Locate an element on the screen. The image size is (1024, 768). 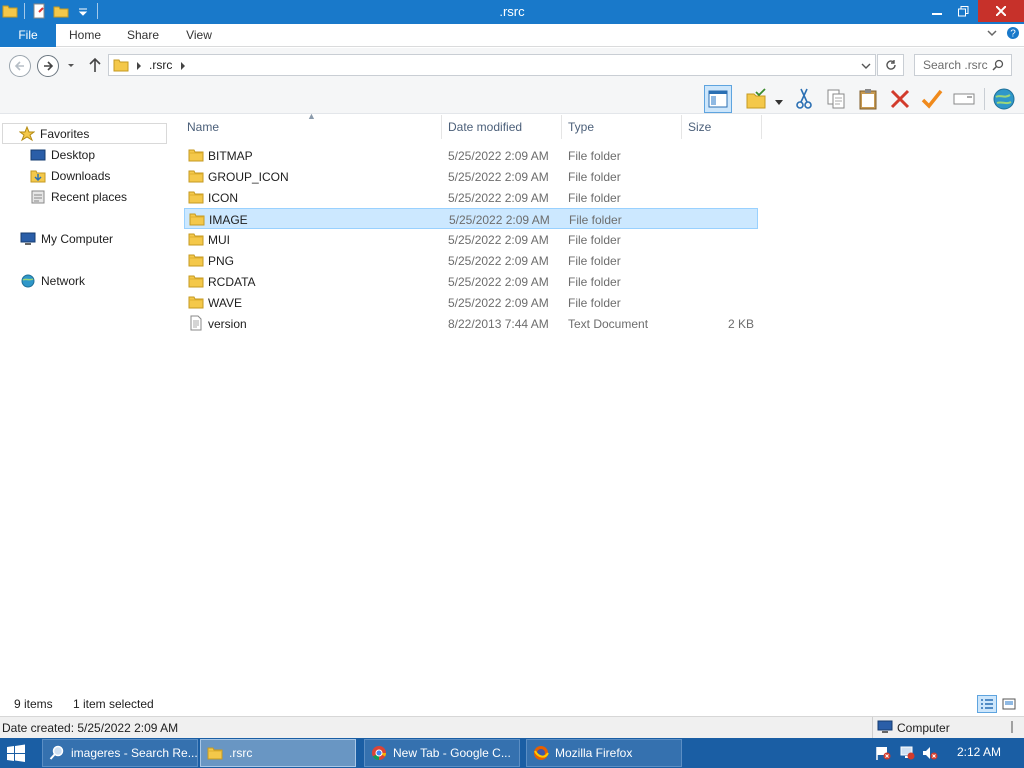
folder-options-button is located at coordinates (756, 99).